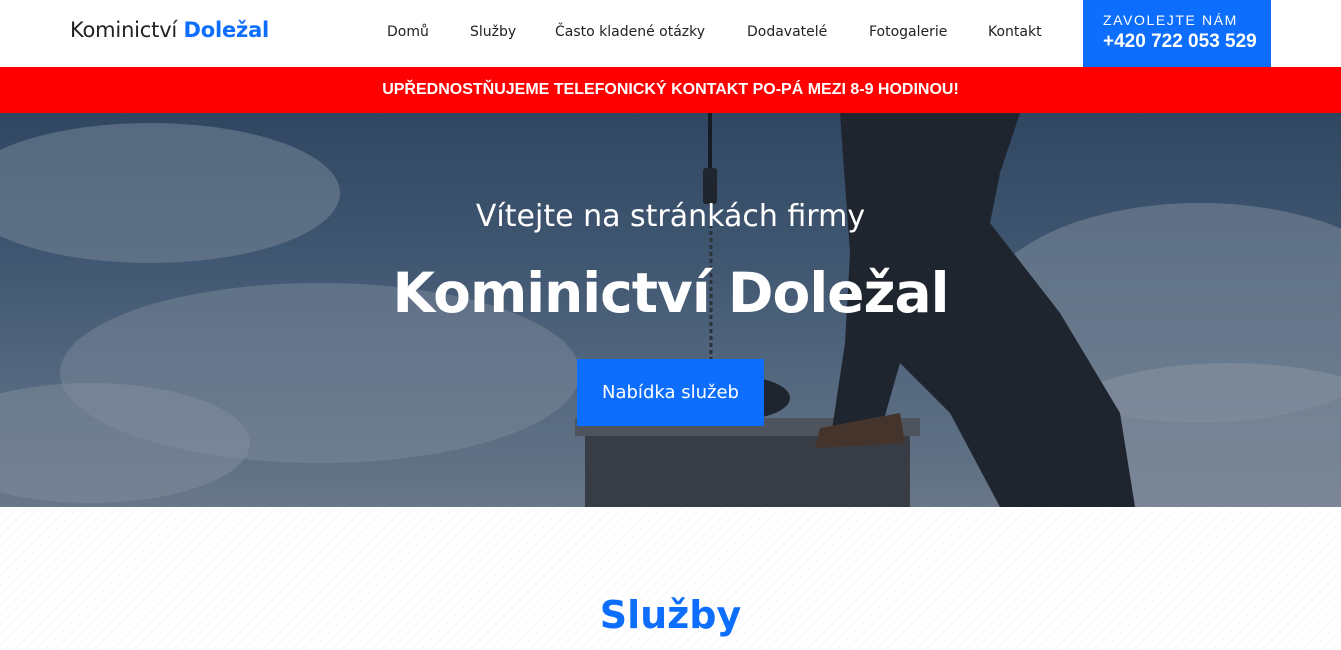 The height and width of the screenshot is (650, 1341). I want to click on nav-item-contact: Kontakt, so click(1015, 32).